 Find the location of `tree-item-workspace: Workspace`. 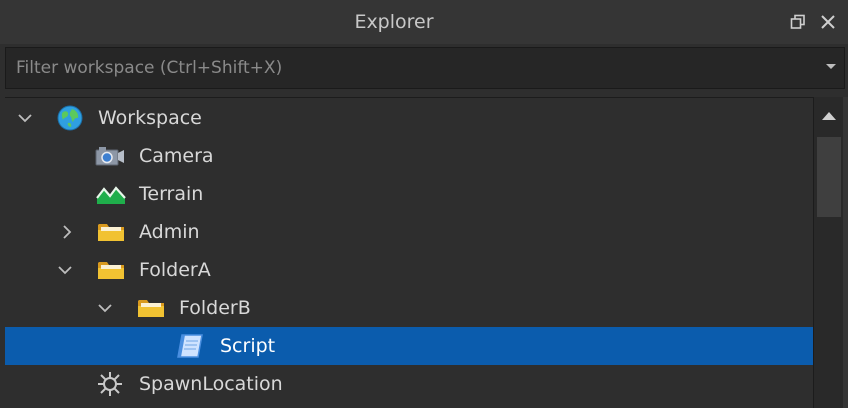

tree-item-workspace: Workspace is located at coordinates (409, 118).